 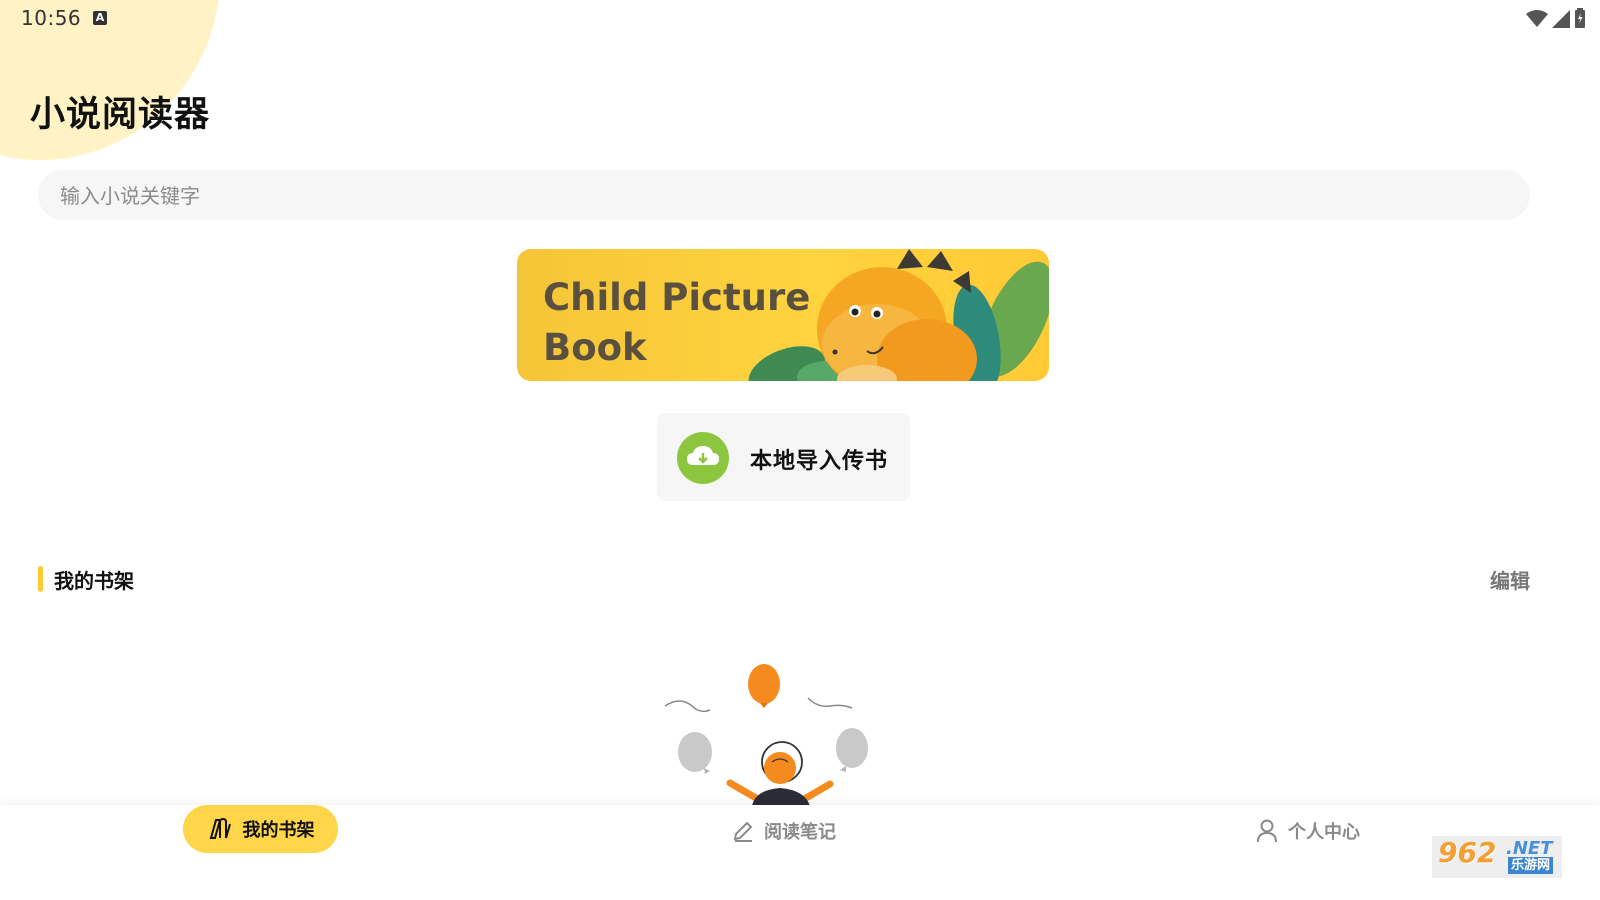 What do you see at coordinates (766, 735) in the screenshot?
I see `empty-bookshelf-illustration` at bounding box center [766, 735].